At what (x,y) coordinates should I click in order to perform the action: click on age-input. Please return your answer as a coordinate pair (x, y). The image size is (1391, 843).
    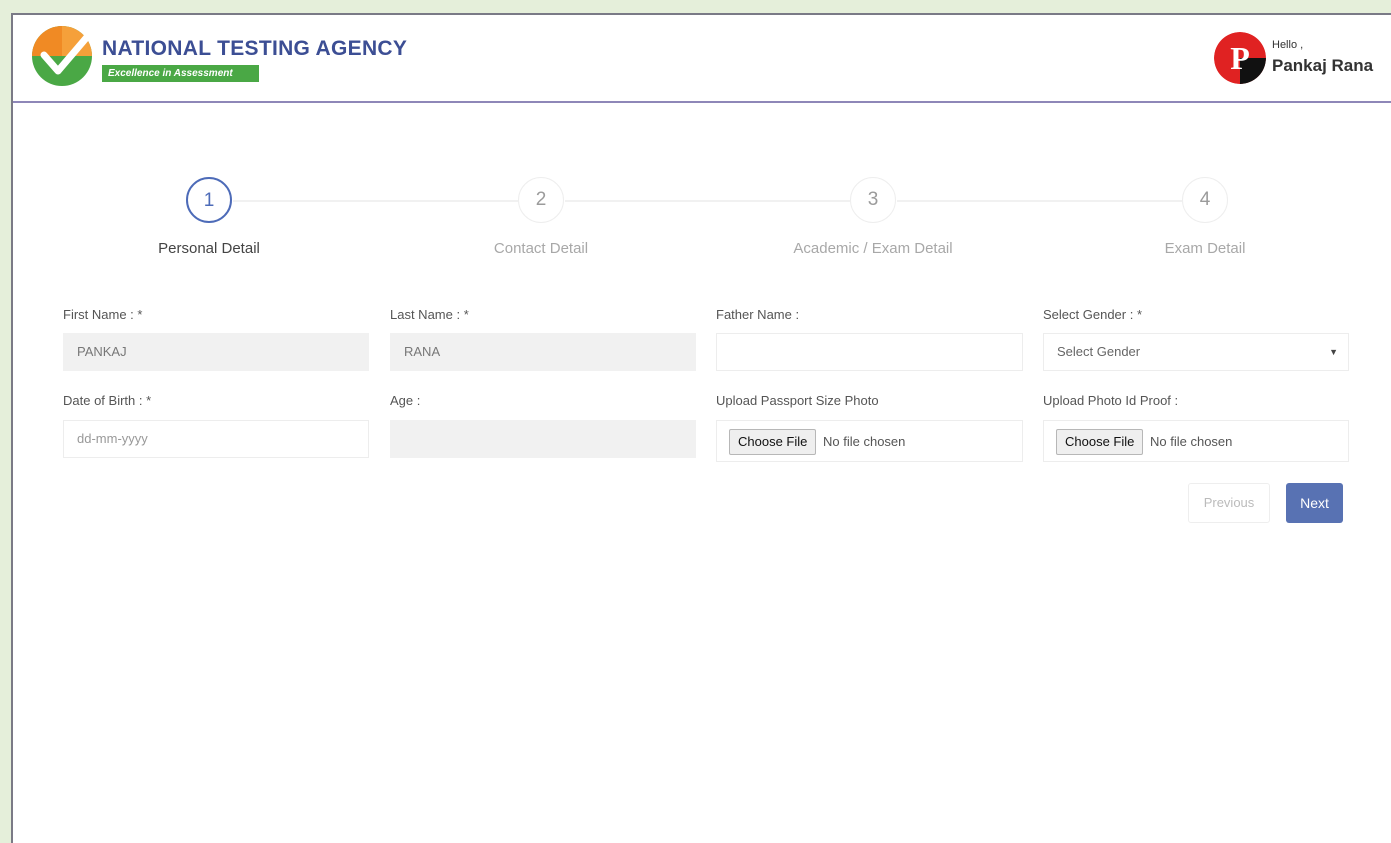
    Looking at the image, I should click on (543, 439).